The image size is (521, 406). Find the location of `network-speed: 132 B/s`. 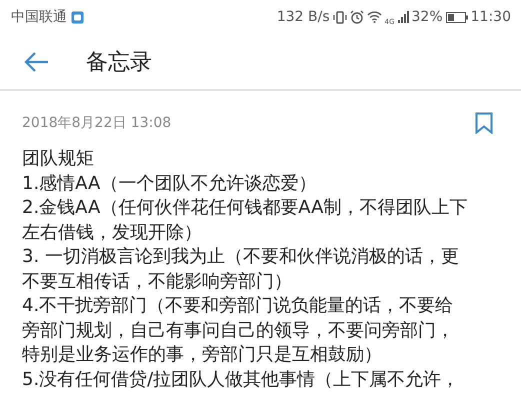

network-speed: 132 B/s is located at coordinates (303, 17).